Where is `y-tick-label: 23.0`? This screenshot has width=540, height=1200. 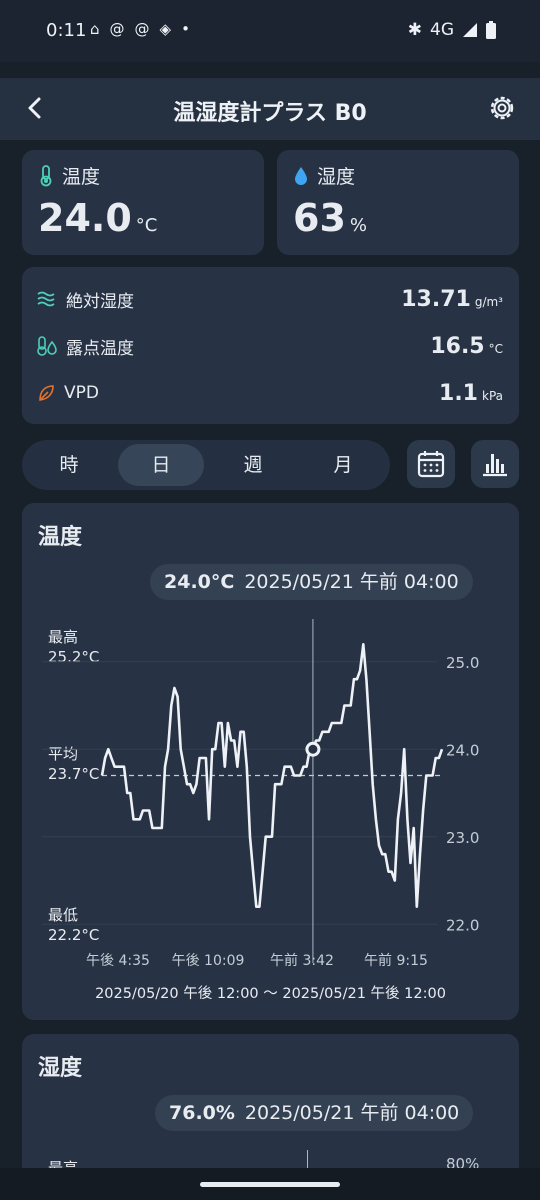 y-tick-label: 23.0 is located at coordinates (462, 838).